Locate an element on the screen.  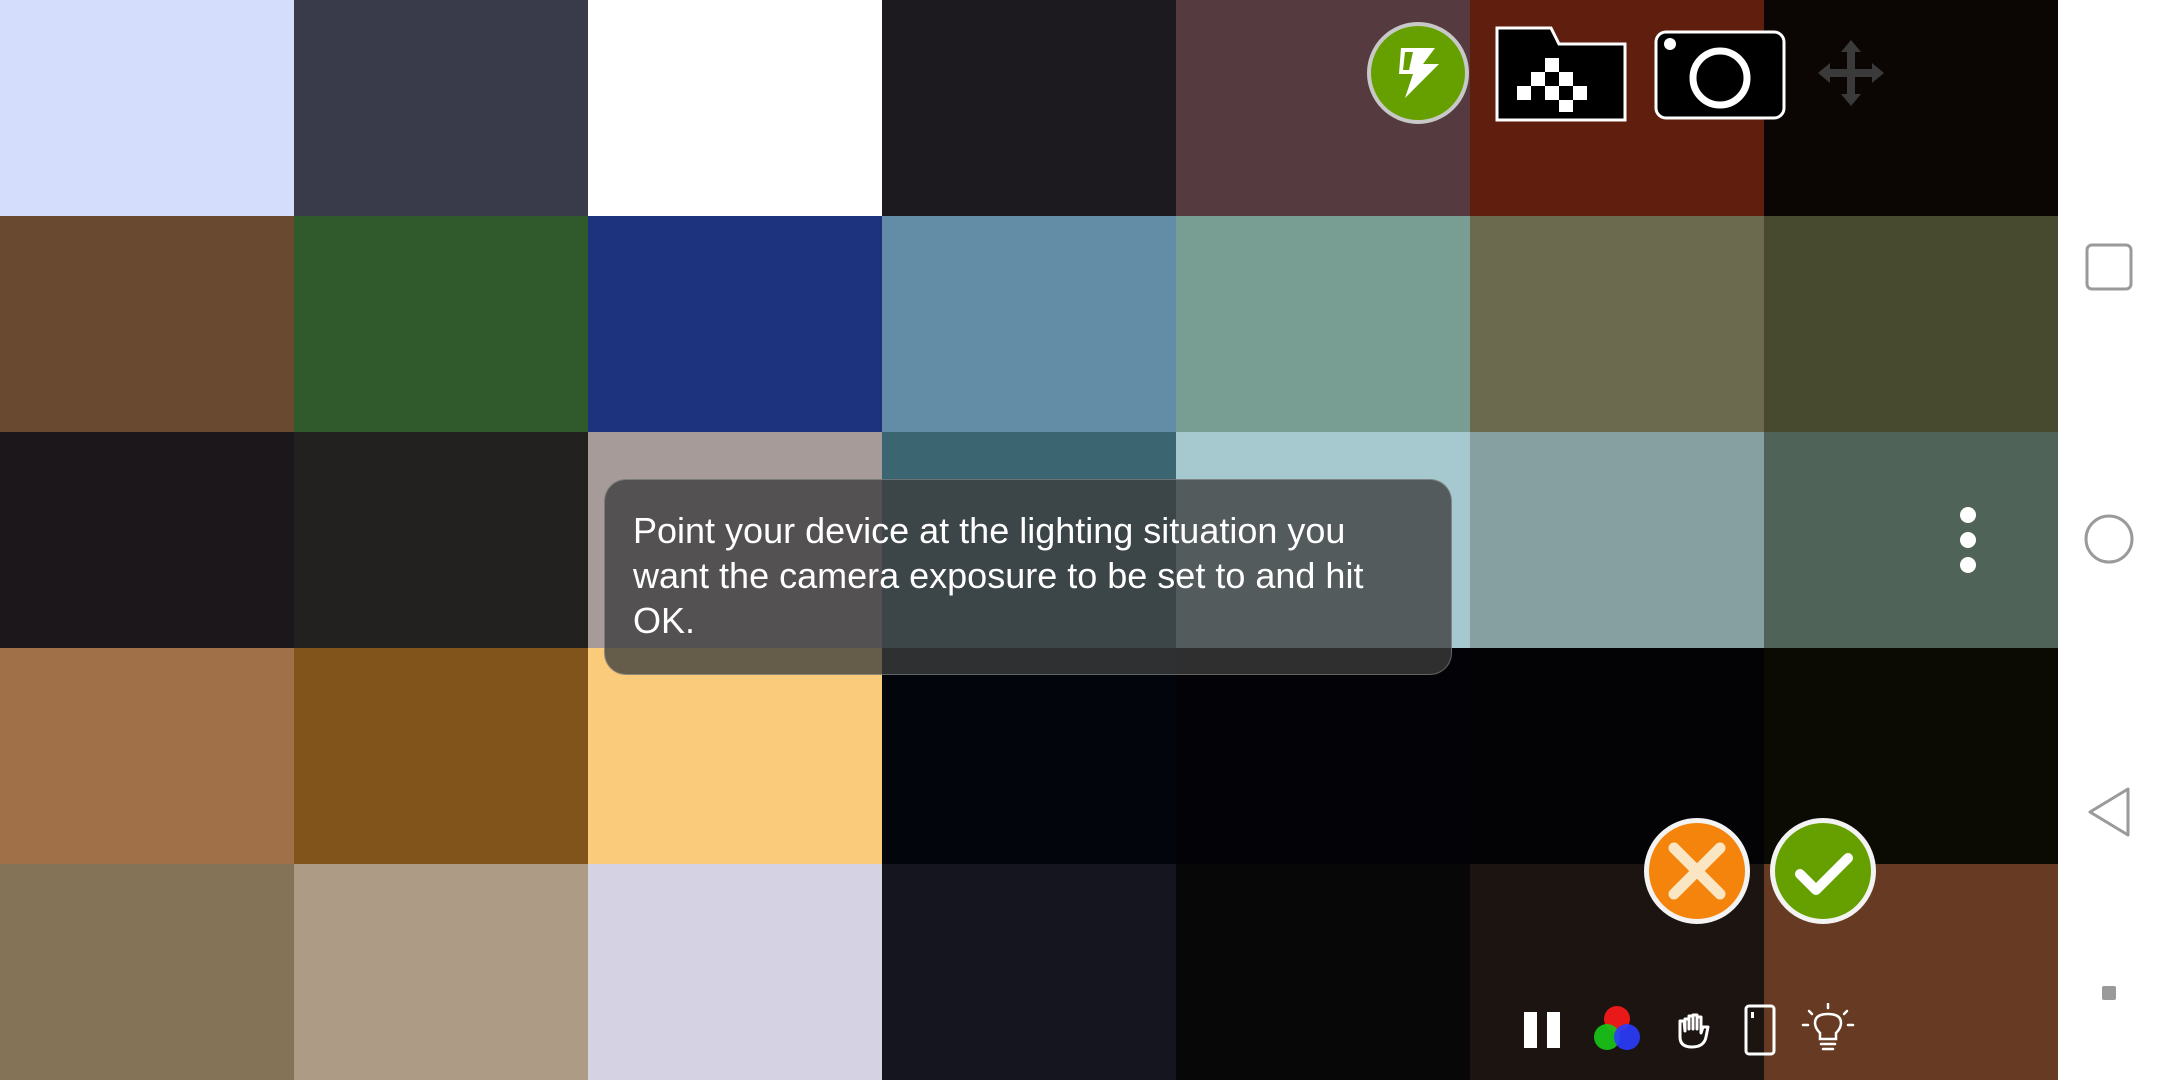
hand-icon is located at coordinates (1694, 1031).